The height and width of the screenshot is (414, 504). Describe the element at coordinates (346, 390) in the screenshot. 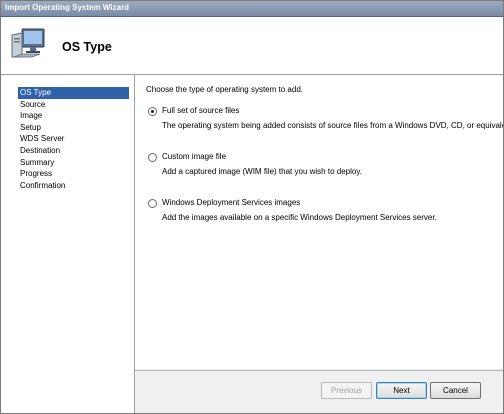

I see `previous-button: Previous` at that location.